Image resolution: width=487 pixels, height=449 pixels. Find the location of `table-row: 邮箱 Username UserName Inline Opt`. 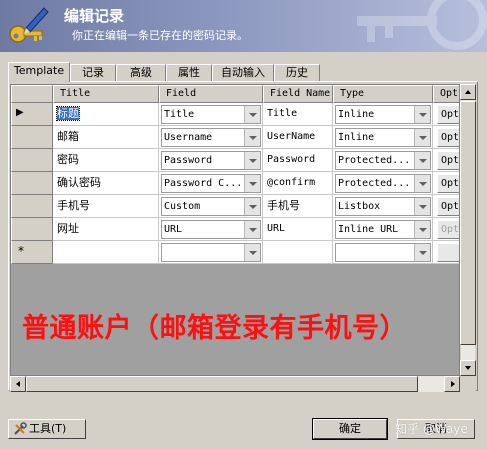

table-row: 邮箱 Username UserName Inline Opt is located at coordinates (235, 137).